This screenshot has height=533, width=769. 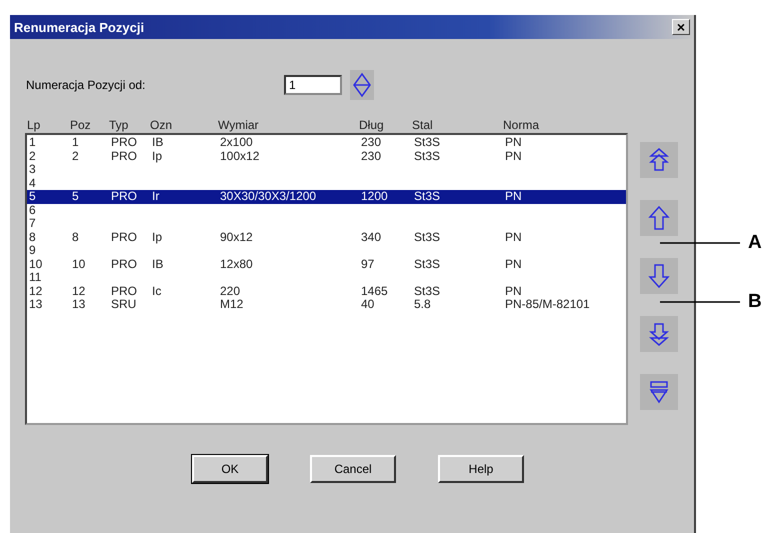 I want to click on table-cell: 1465, so click(x=374, y=291).